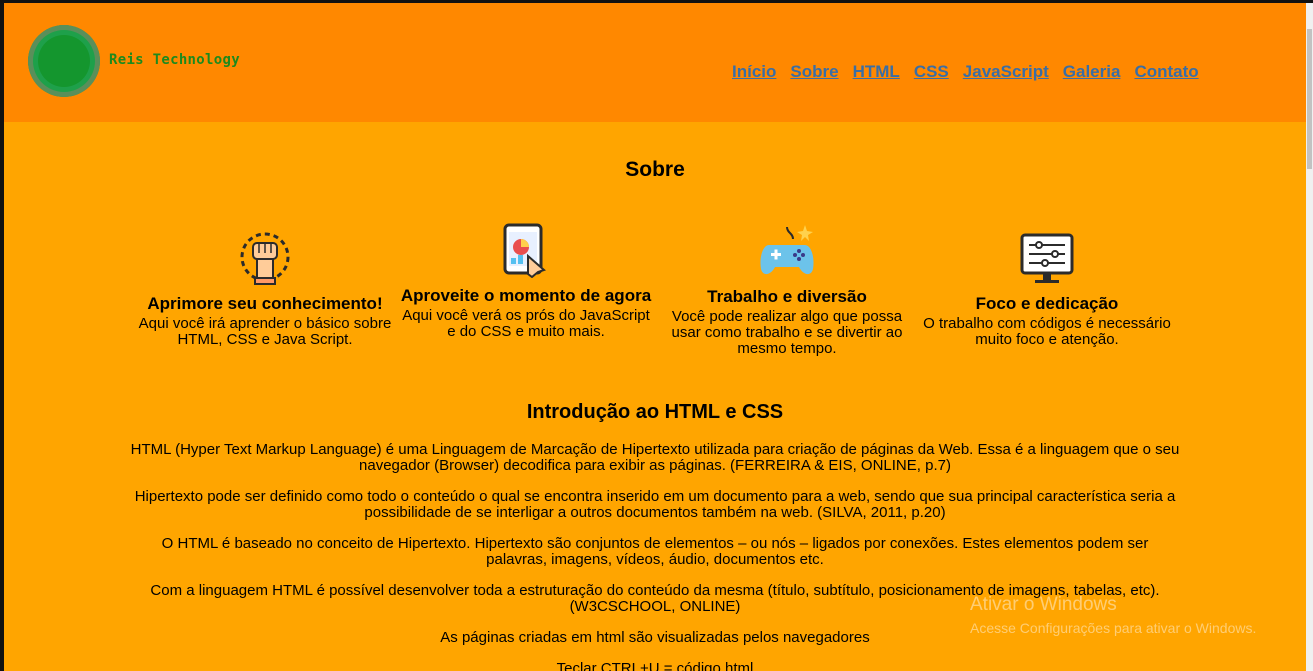  What do you see at coordinates (1047, 258) in the screenshot?
I see `monitor-settings-icon` at bounding box center [1047, 258].